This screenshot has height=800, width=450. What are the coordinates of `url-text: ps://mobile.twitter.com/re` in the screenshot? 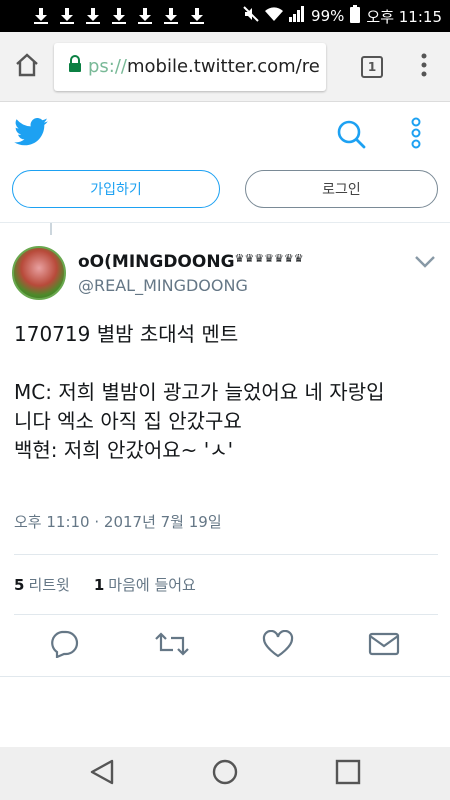 It's located at (204, 66).